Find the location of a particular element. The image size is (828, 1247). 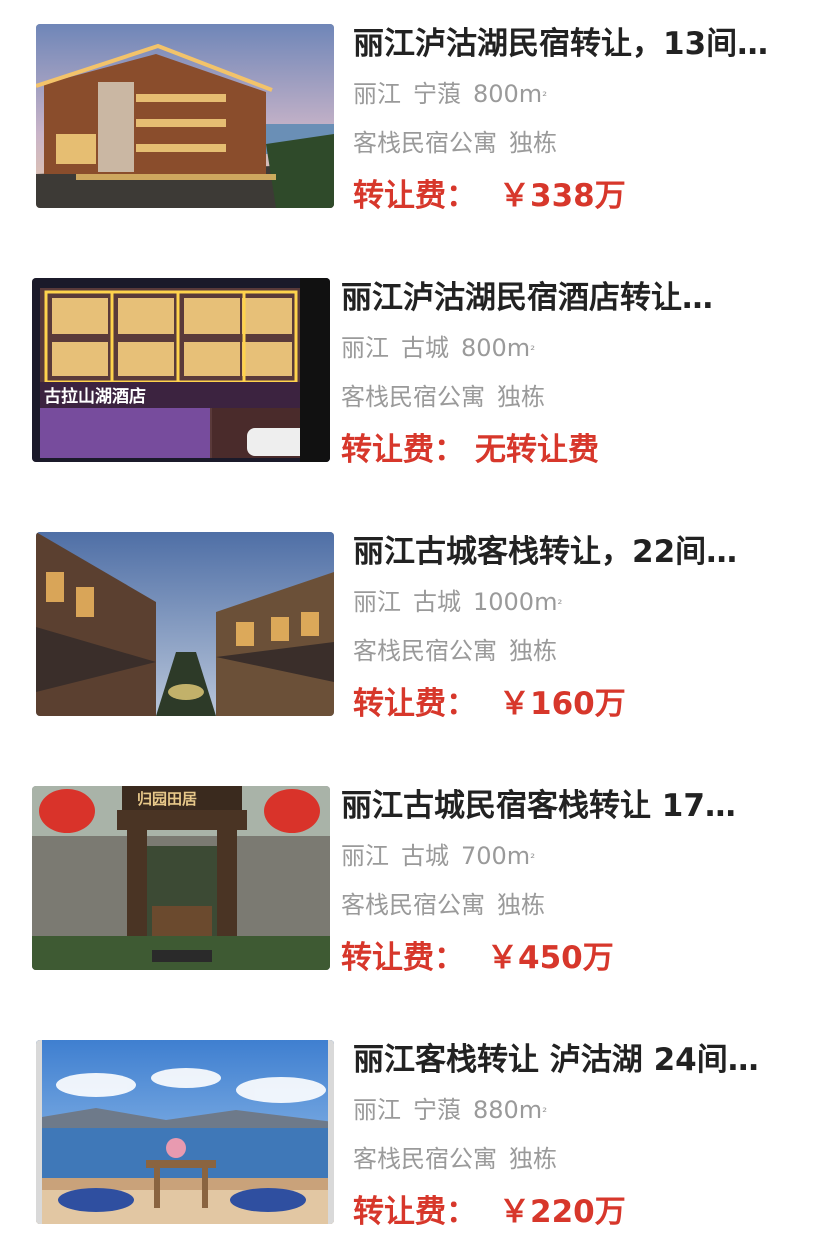

area-label: 1000m is located at coordinates (515, 602).